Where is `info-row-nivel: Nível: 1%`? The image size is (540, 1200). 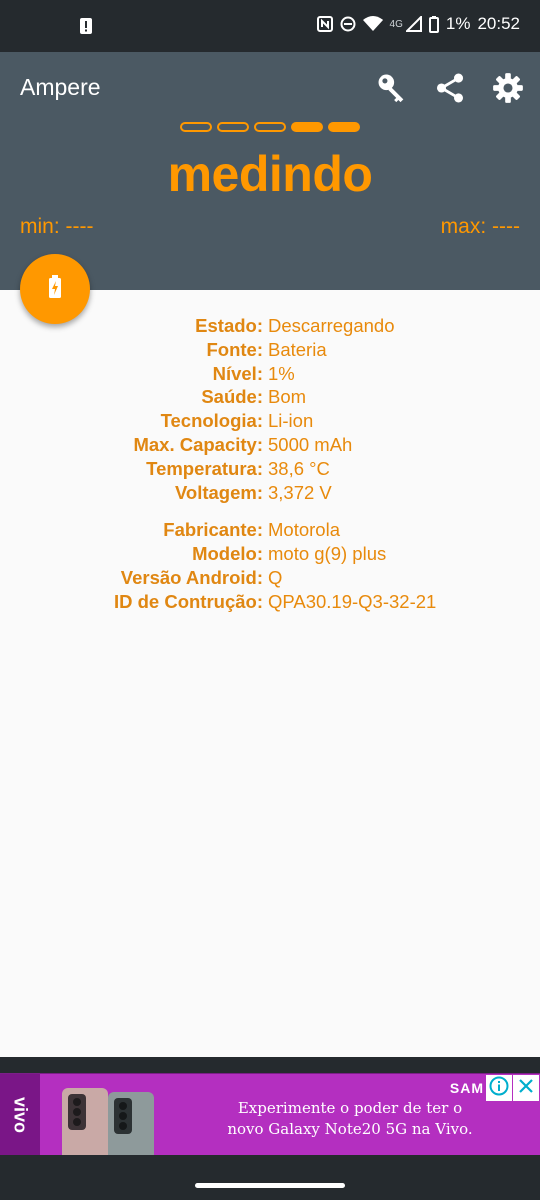 info-row-nivel: Nível: 1% is located at coordinates (270, 374).